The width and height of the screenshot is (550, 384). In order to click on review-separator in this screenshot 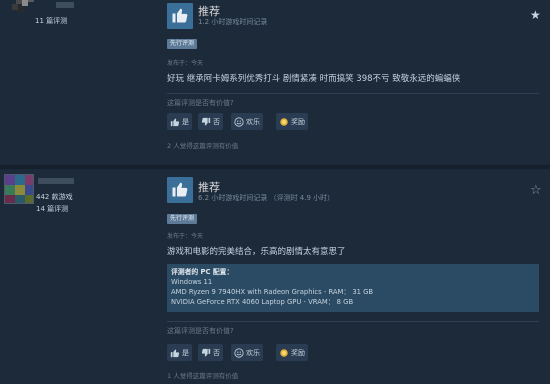, I will do `click(275, 167)`.